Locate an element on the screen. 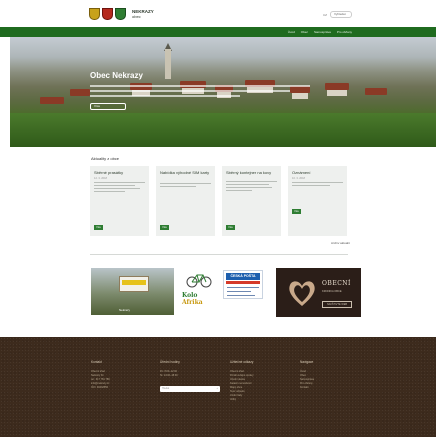  footer-heading: Kontakt is located at coordinates (96, 362).